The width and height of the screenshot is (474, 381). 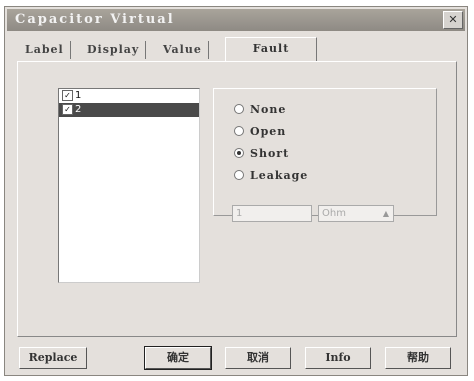 I want to click on list-item-label: 1, so click(x=78, y=95).